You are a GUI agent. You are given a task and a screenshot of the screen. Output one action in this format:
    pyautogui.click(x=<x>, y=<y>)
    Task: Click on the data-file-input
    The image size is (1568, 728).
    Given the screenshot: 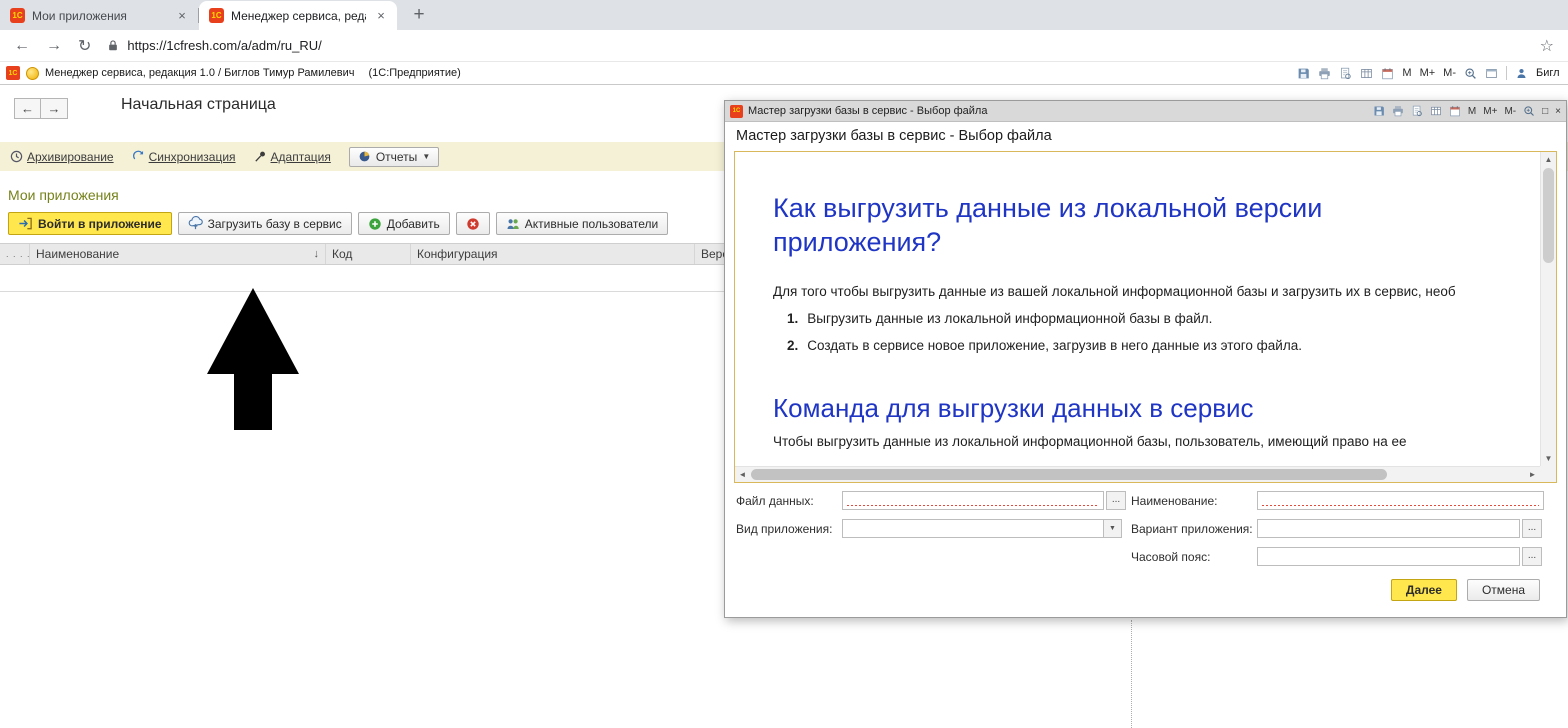 What is the action you would take?
    pyautogui.click(x=973, y=500)
    